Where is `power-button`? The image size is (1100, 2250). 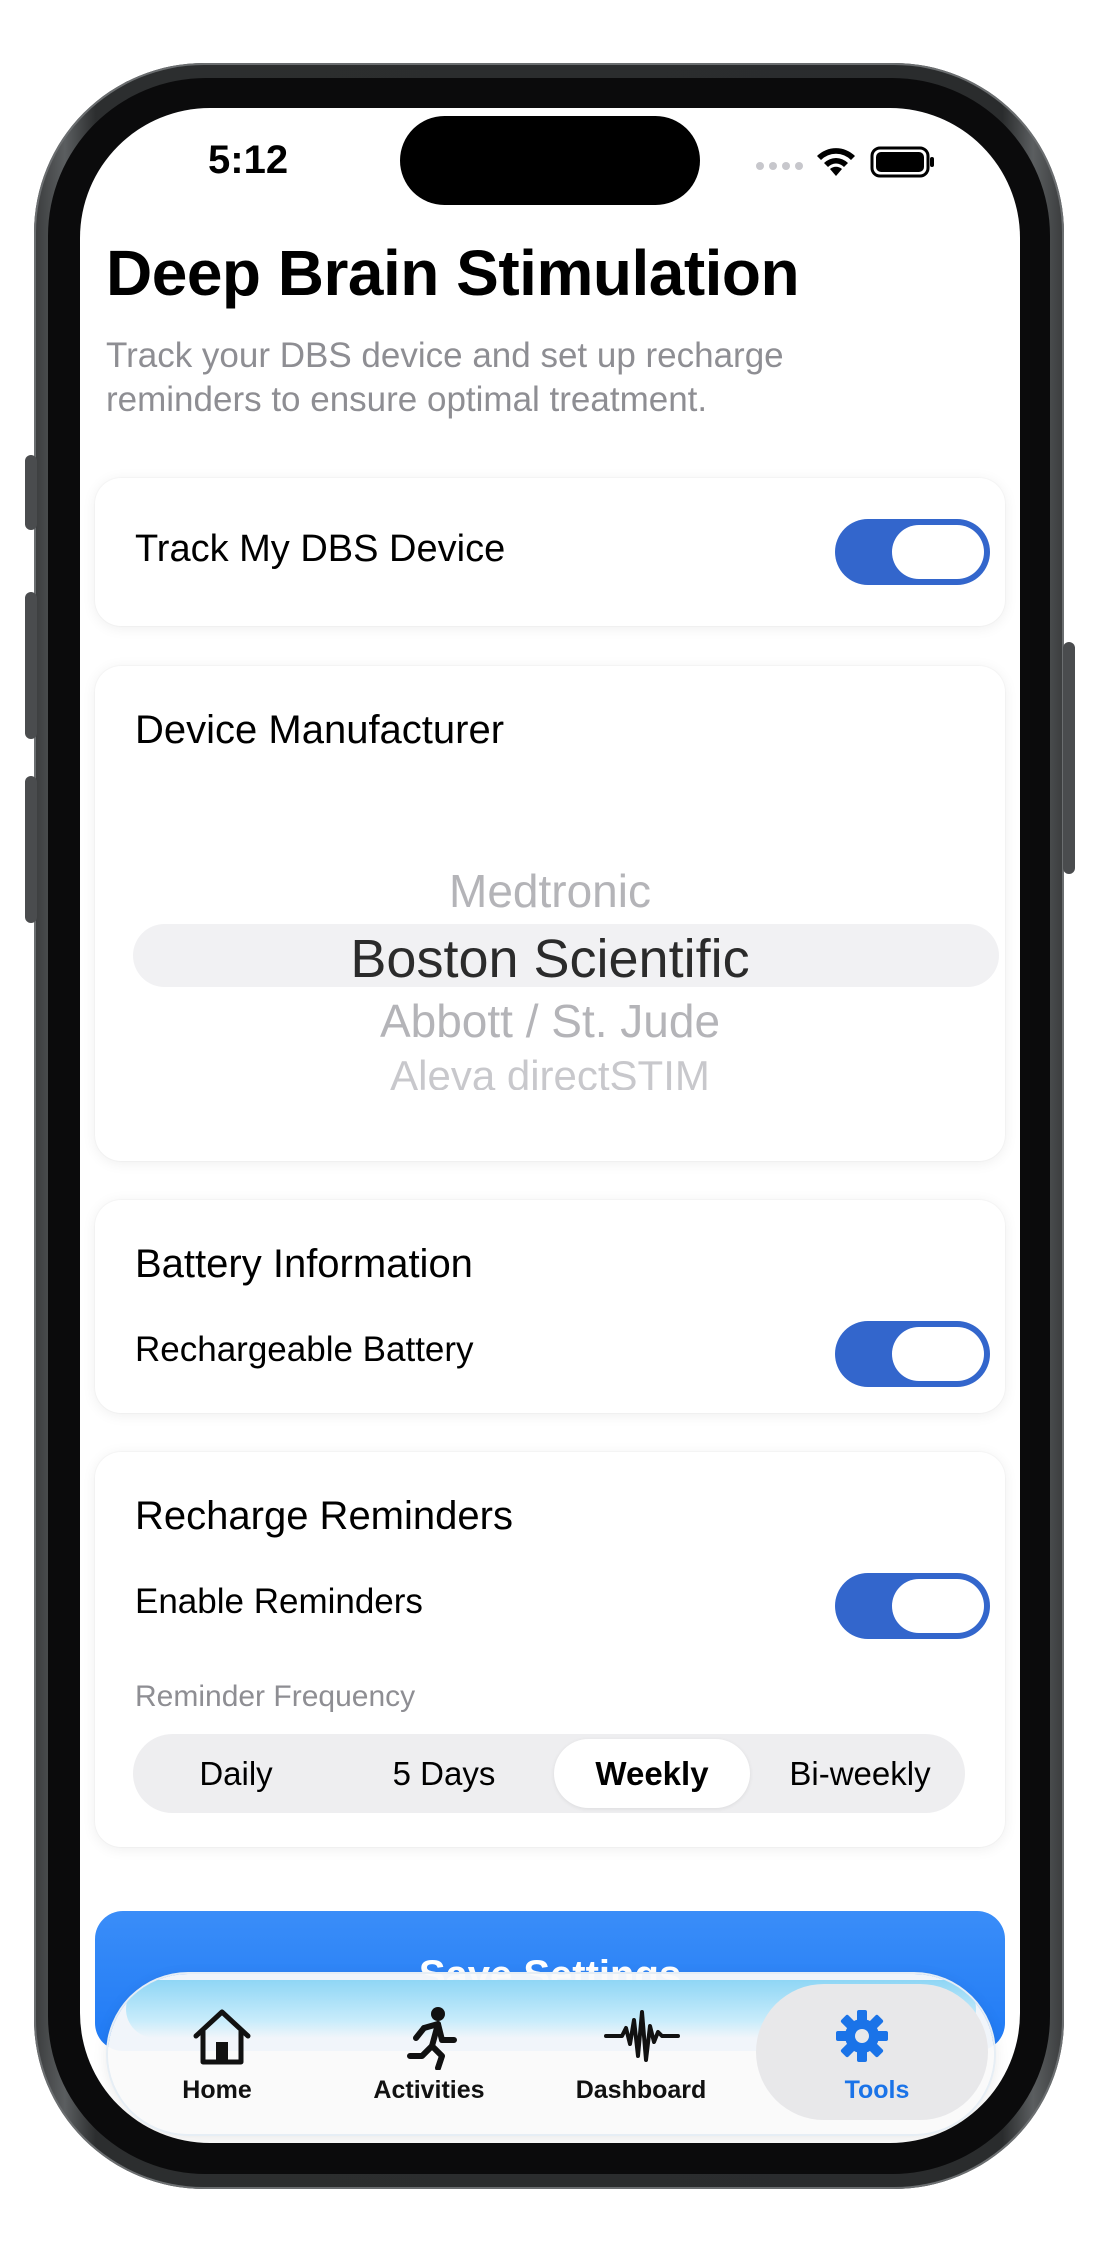
power-button is located at coordinates (1069, 758).